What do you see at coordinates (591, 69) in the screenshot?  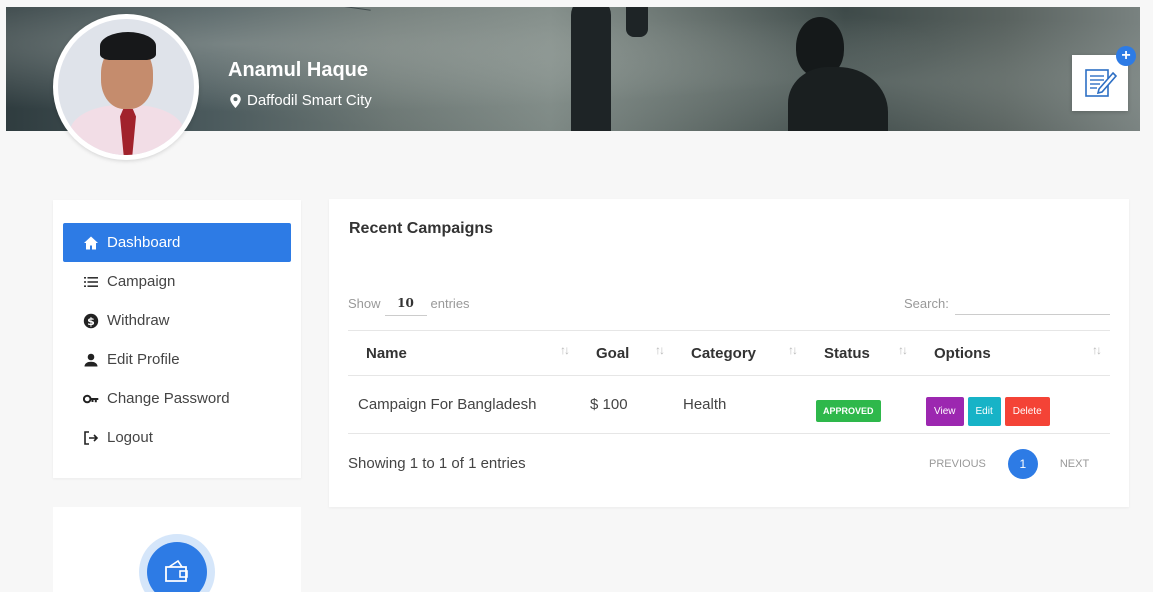 I see `banner-figure` at bounding box center [591, 69].